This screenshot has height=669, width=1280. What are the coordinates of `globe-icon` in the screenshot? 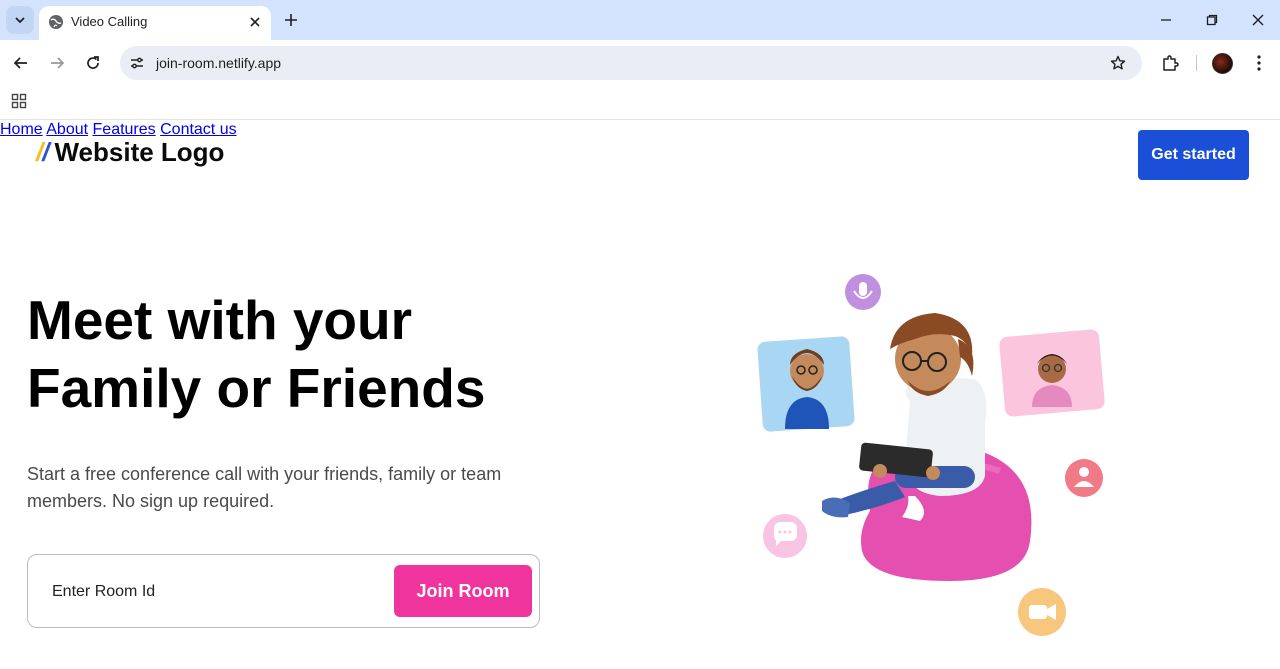 It's located at (56, 22).